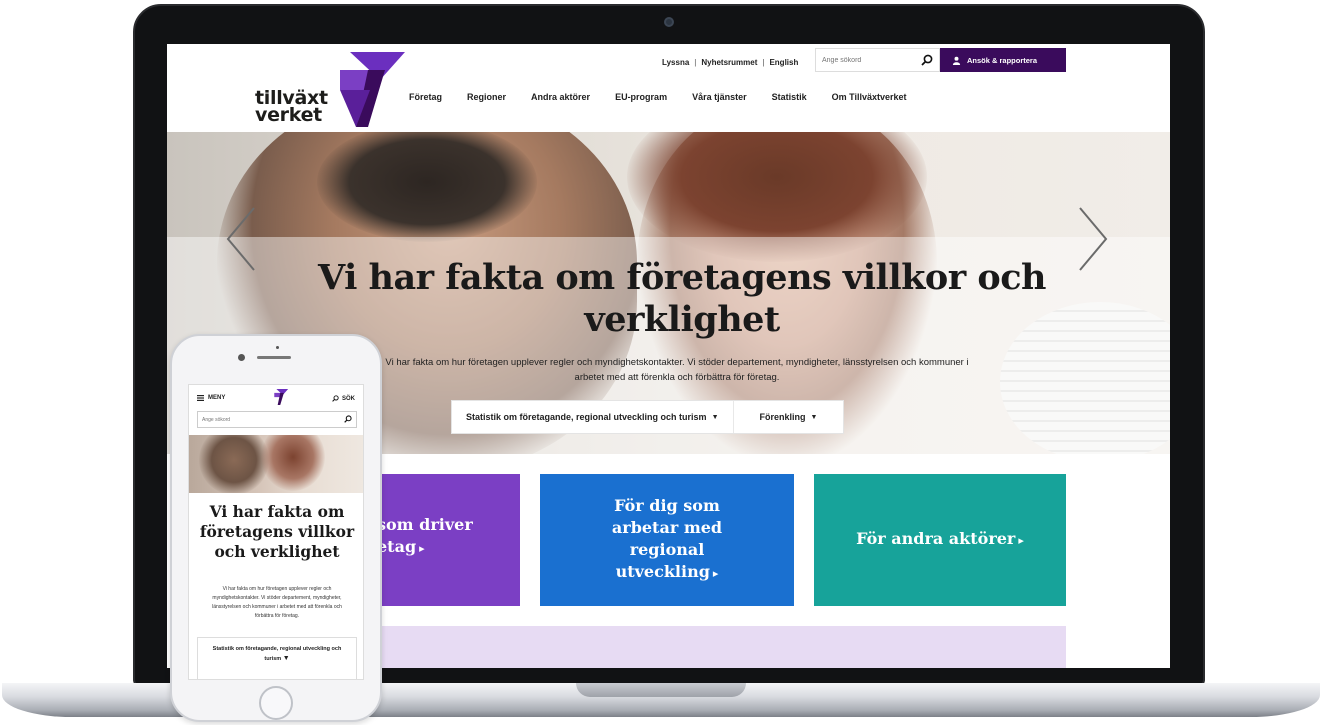 This screenshot has height=725, width=1322. Describe the element at coordinates (675, 62) in the screenshot. I see `utility-link-listen: Lyssna` at that location.